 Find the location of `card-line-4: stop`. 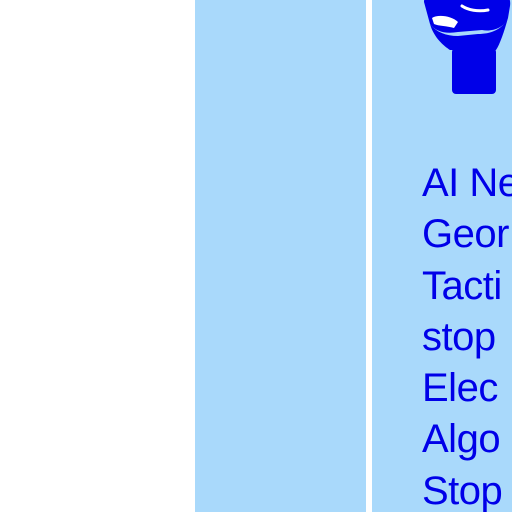

card-line-4: stop is located at coordinates (467, 337).